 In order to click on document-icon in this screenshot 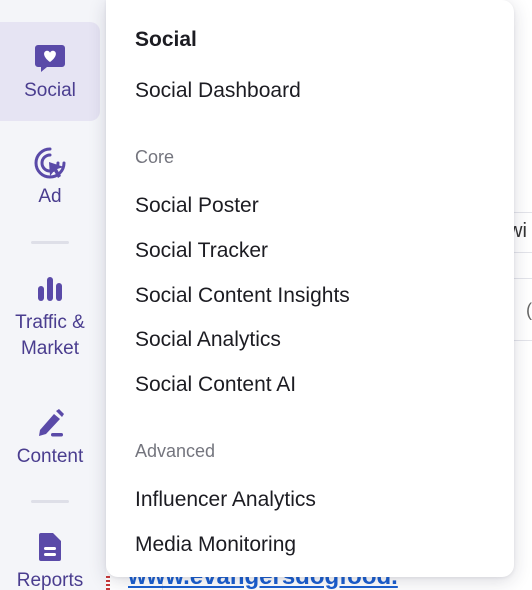, I will do `click(50, 547)`.